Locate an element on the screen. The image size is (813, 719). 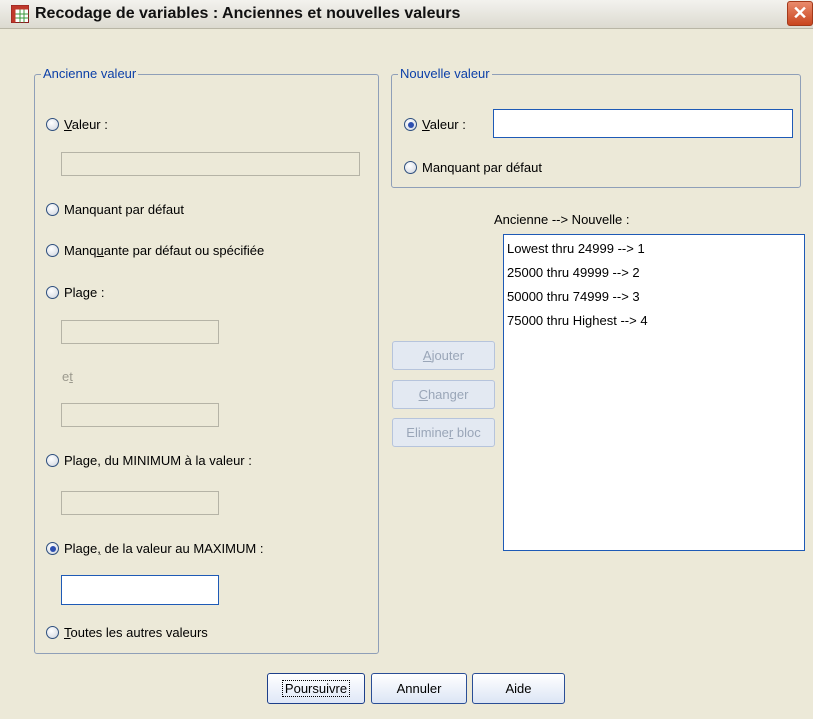
range-low-input is located at coordinates (140, 332).